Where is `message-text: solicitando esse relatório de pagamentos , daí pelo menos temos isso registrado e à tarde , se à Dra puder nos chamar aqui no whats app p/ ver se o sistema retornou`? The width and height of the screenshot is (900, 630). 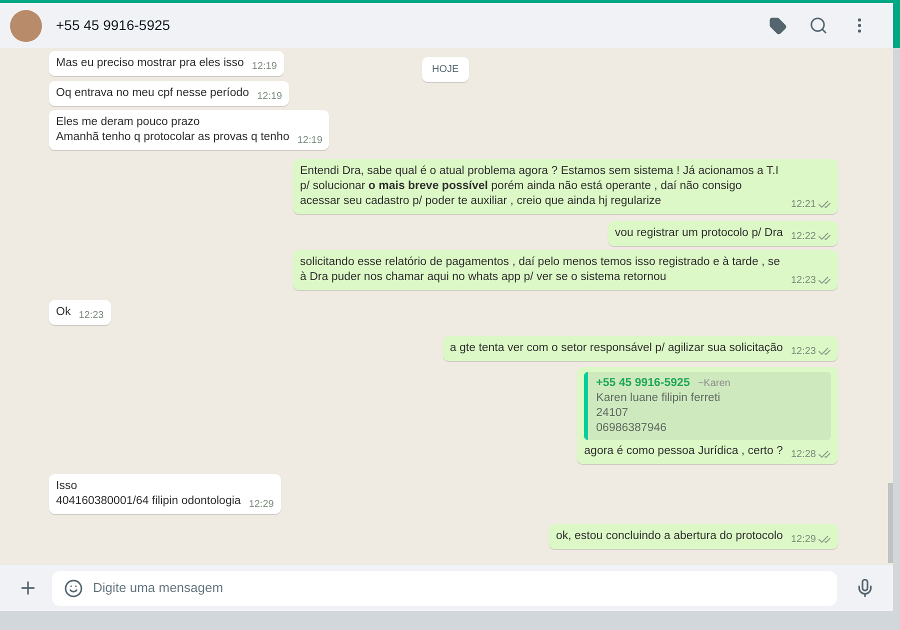 message-text: solicitando esse relatório de pagamentos , daí pelo menos temos isso registrado e à tarde , se à Dra puder nos chamar aqui no whats app p/ ver se o sistema retornou is located at coordinates (541, 270).